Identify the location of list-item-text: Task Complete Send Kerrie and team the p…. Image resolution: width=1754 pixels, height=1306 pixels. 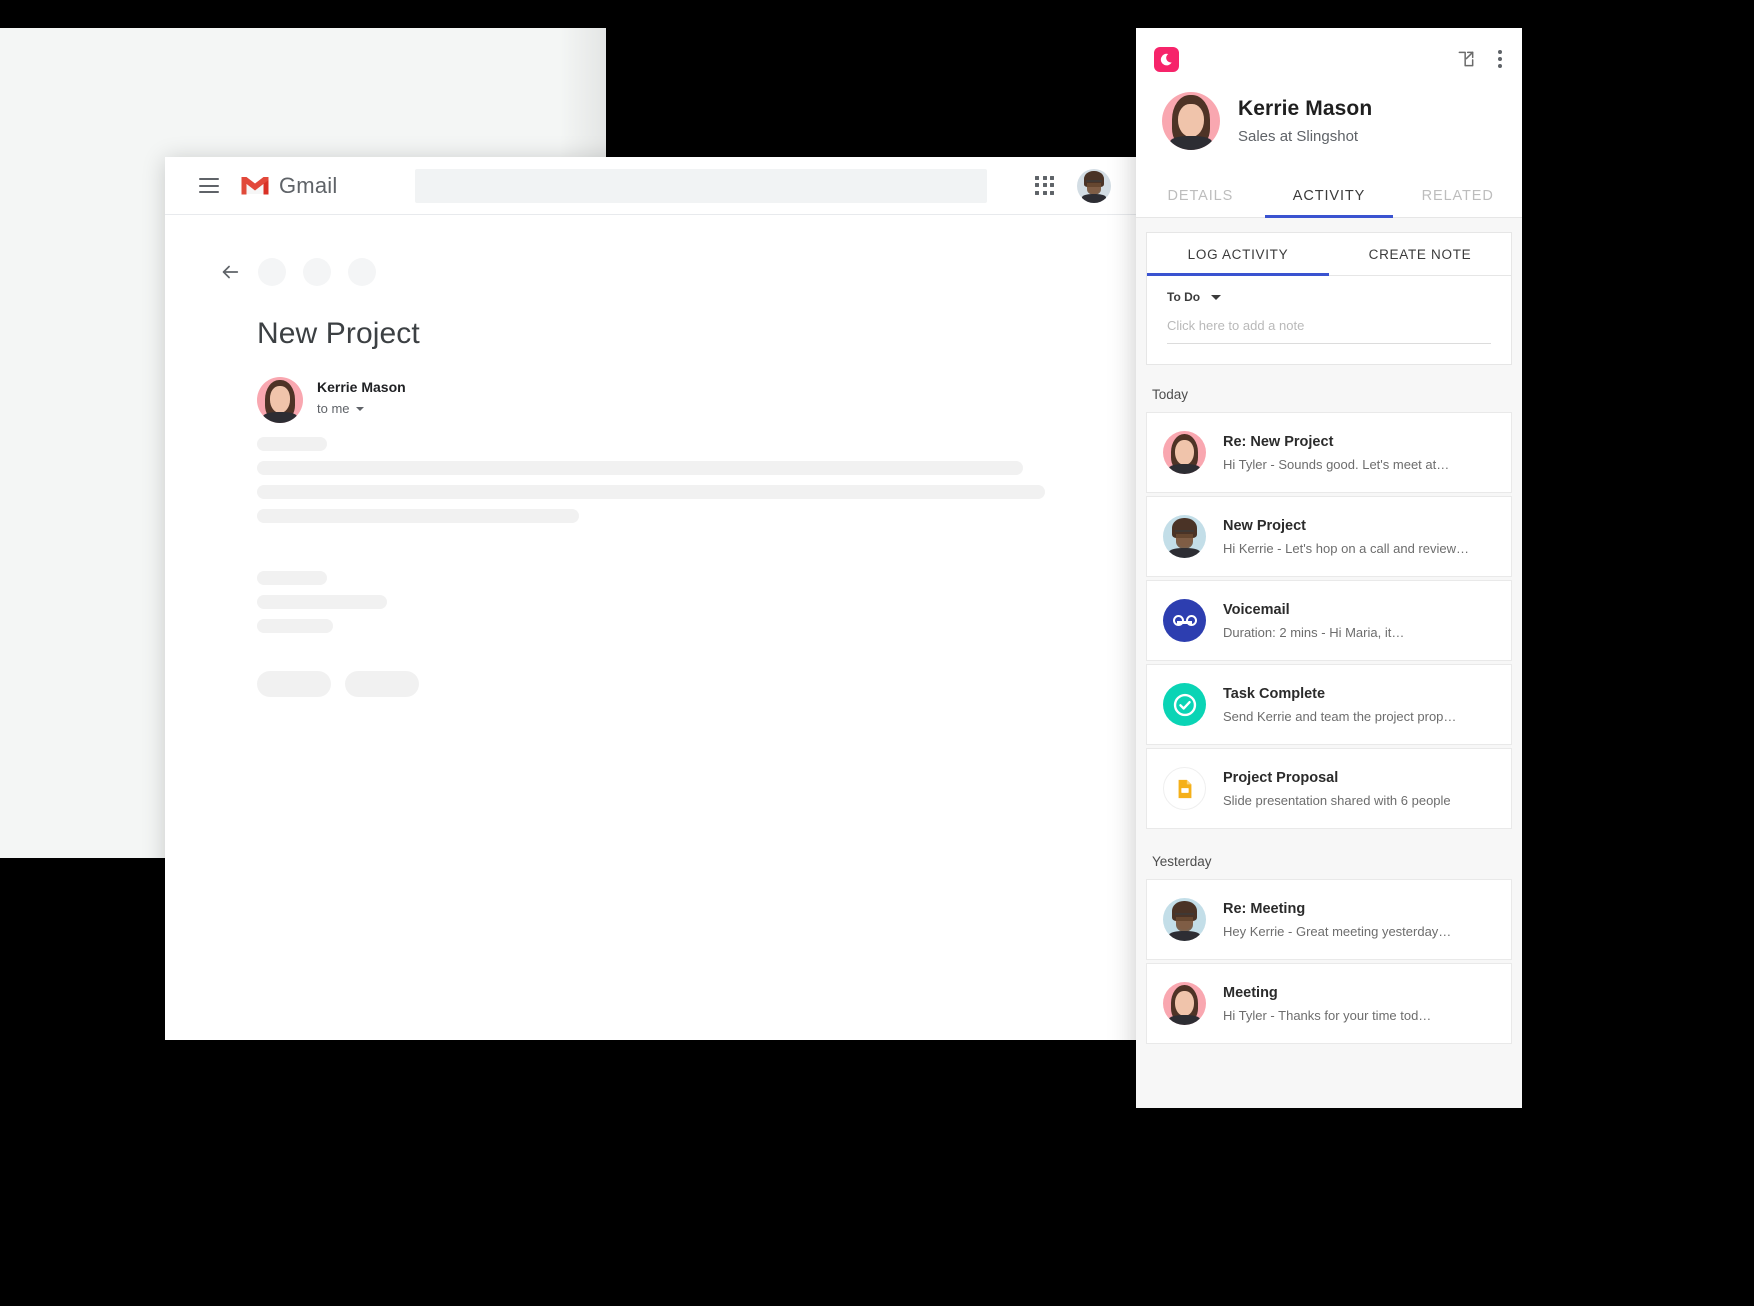
(1359, 705).